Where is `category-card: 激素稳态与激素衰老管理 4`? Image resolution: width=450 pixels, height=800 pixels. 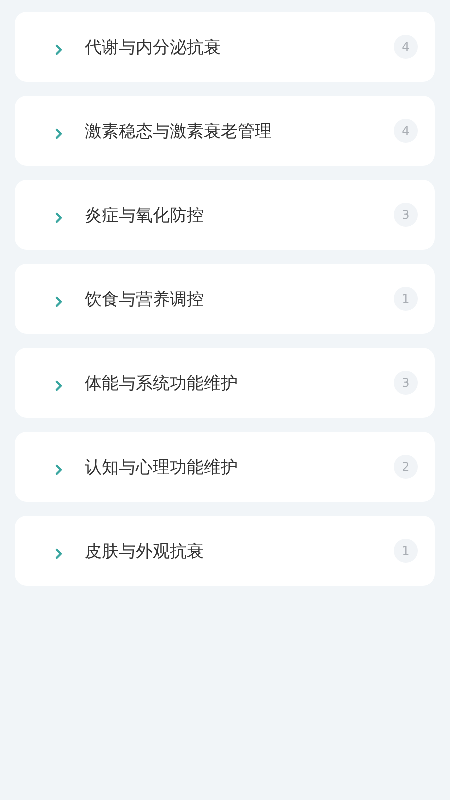
category-card: 激素稳态与激素衰老管理 4 is located at coordinates (225, 131).